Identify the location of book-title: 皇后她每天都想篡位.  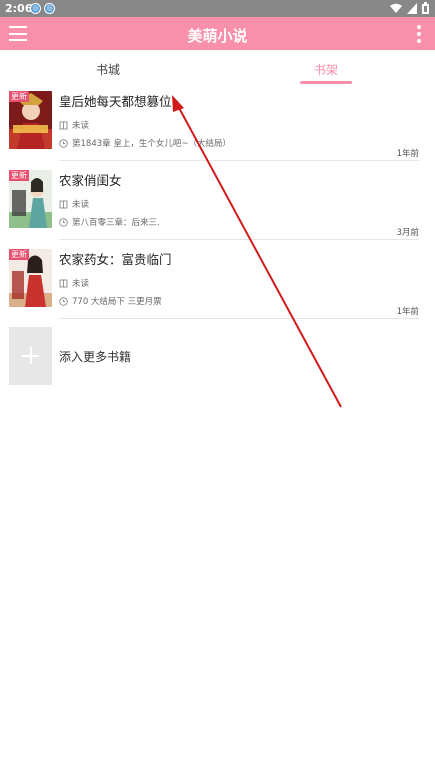
(115, 101).